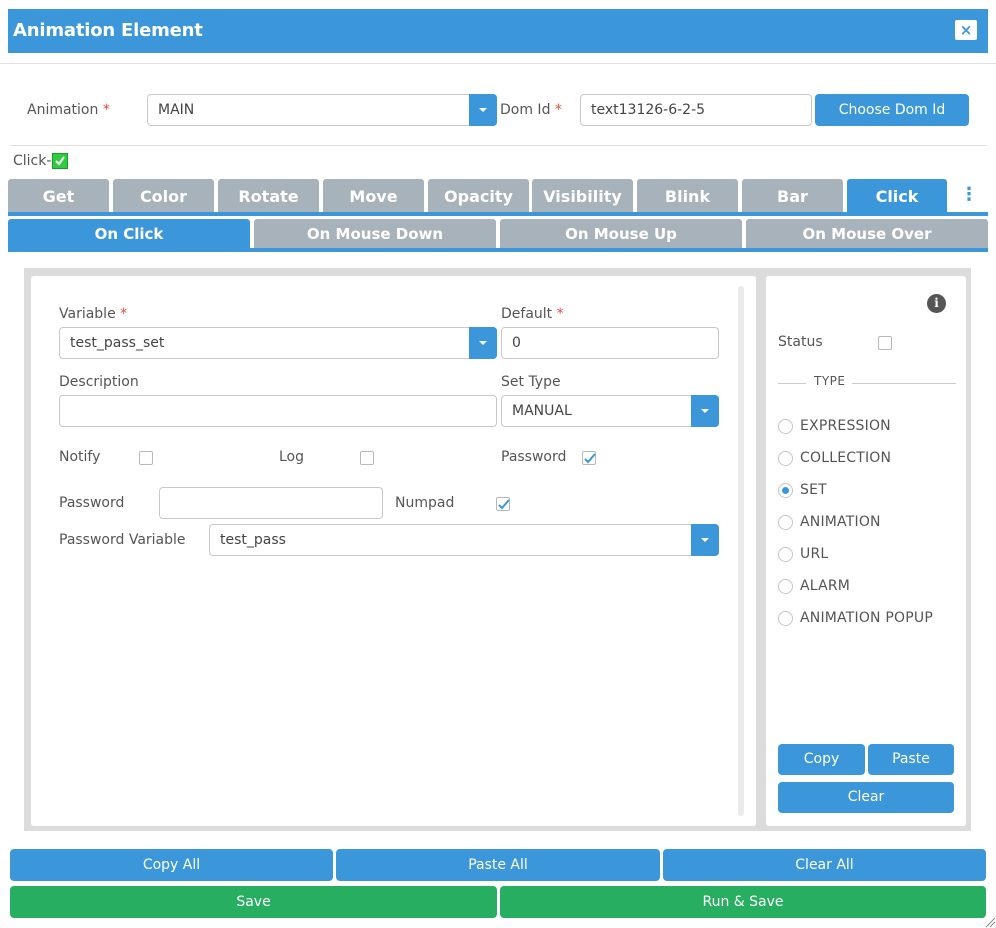 The width and height of the screenshot is (996, 928). I want to click on numpad-checkbox, so click(503, 504).